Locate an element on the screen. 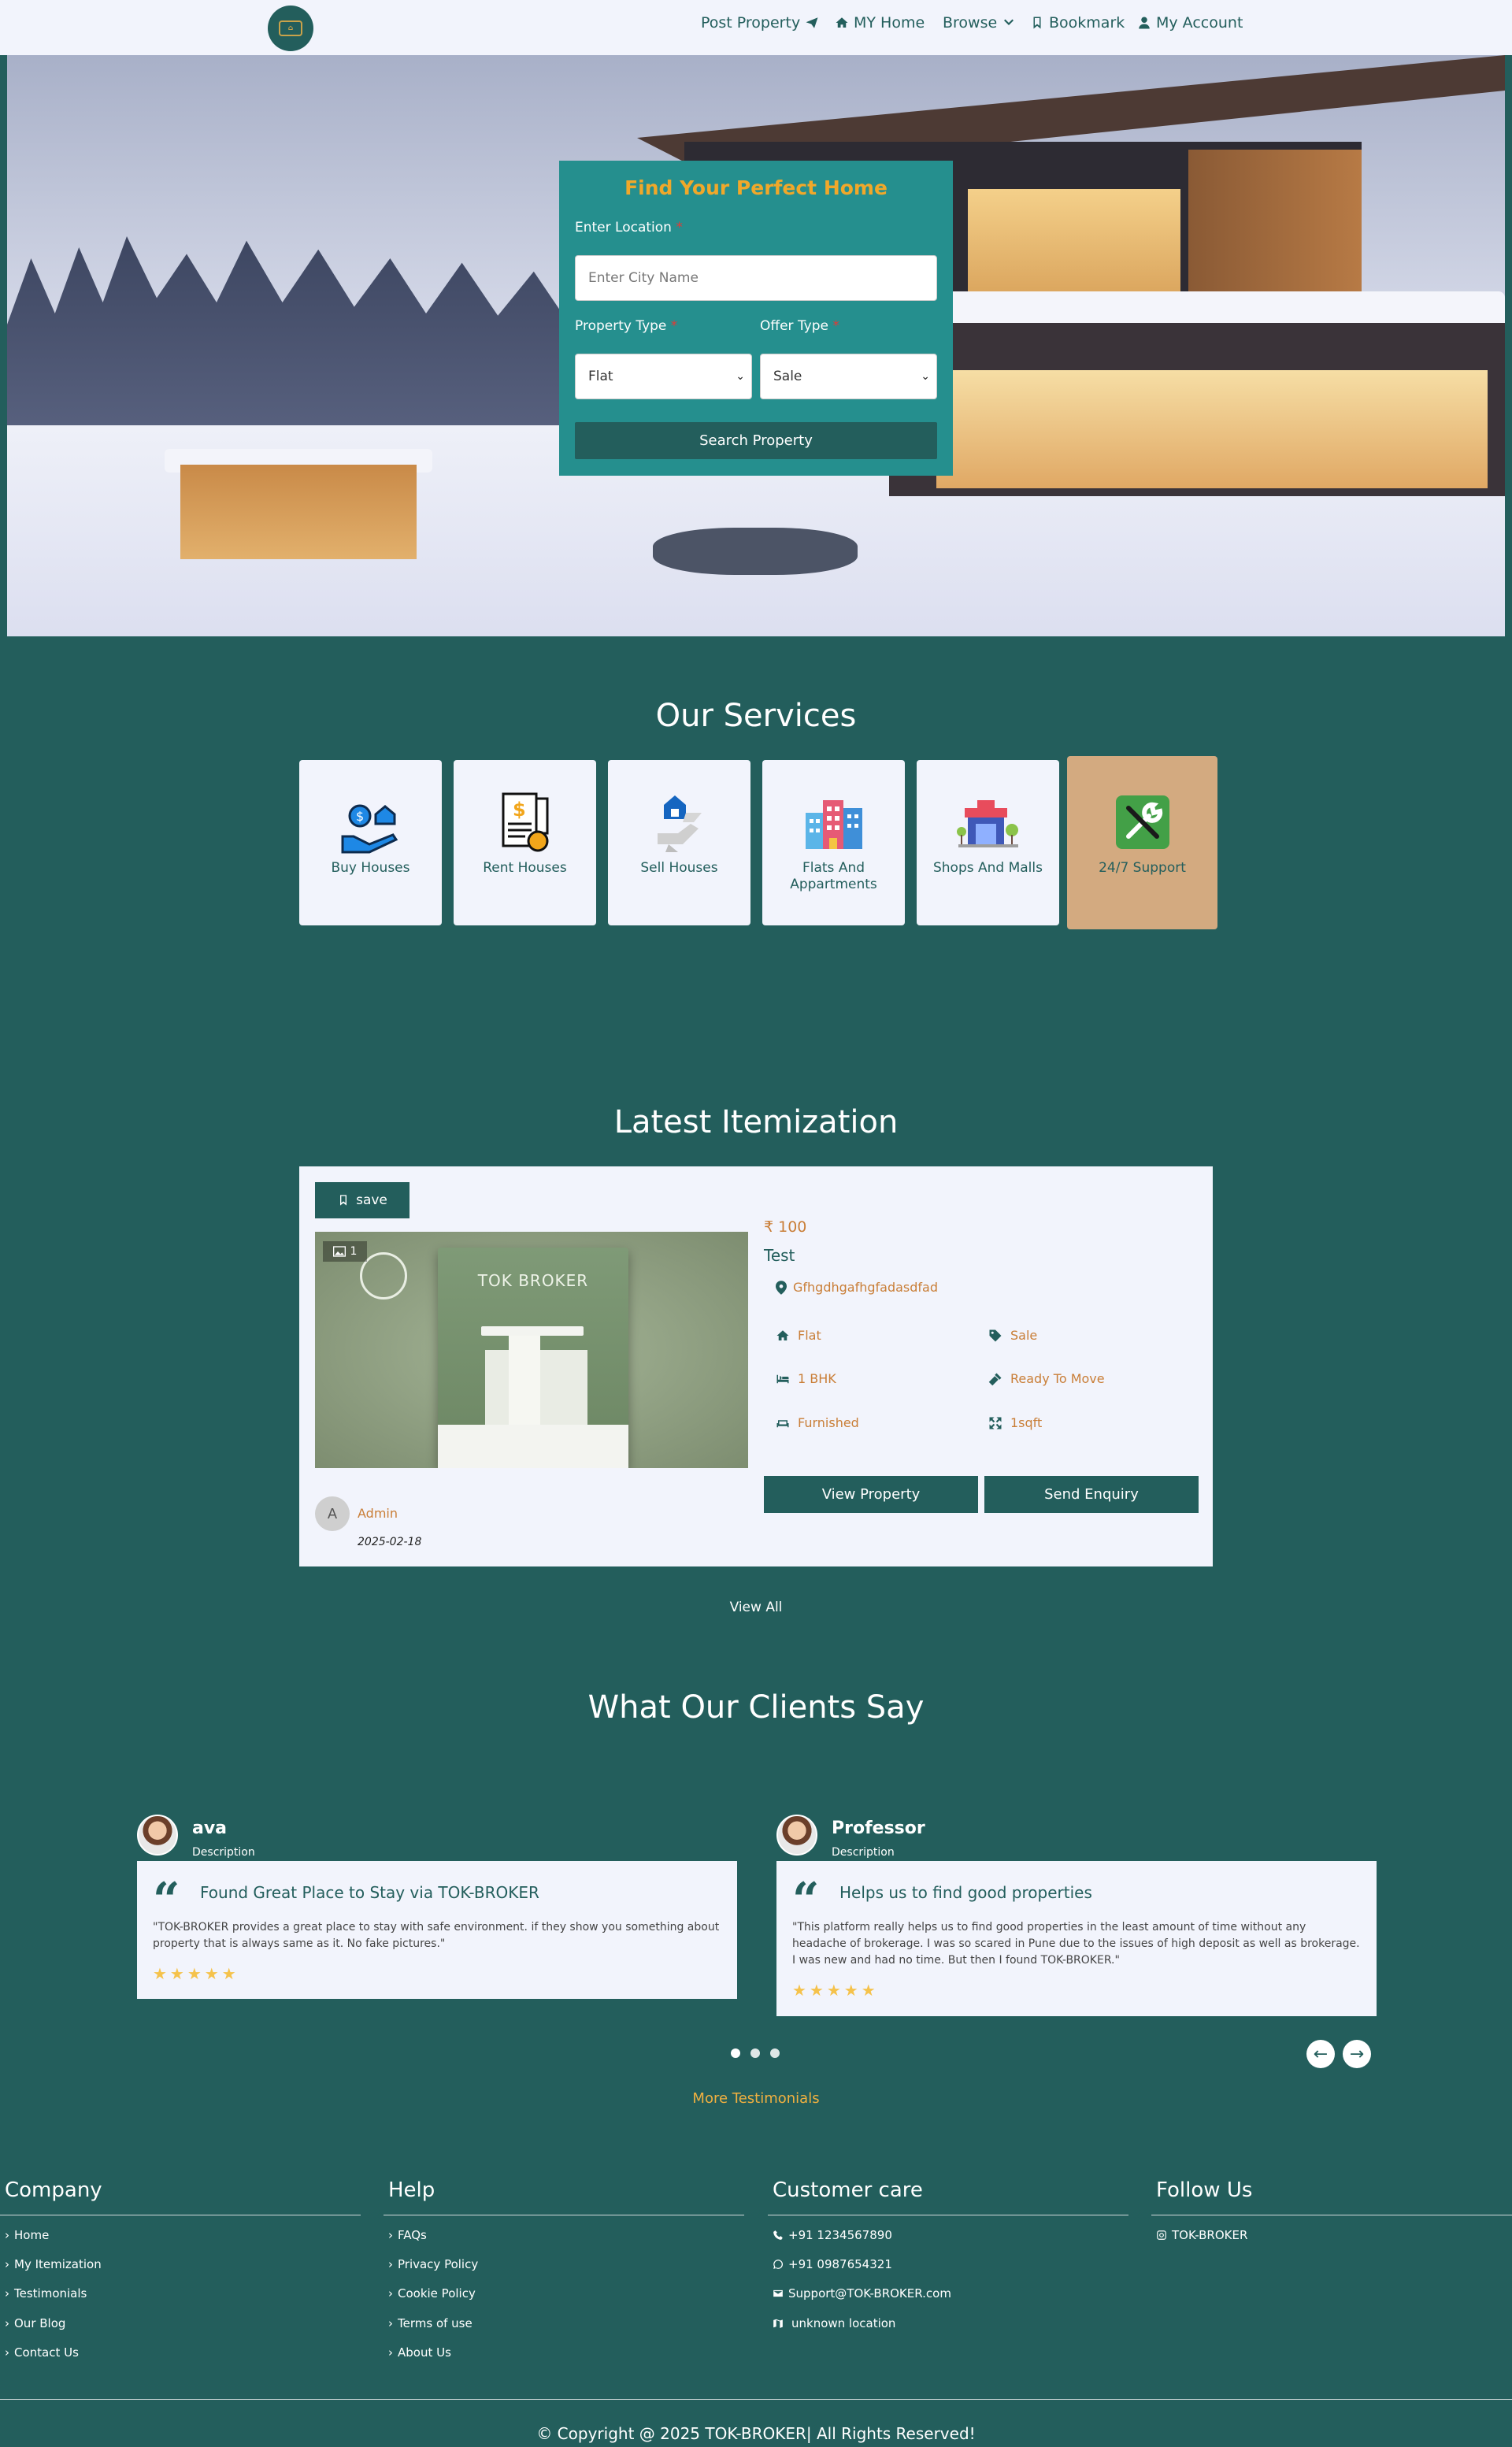  offer-type-label: Offer Type * is located at coordinates (799, 326).